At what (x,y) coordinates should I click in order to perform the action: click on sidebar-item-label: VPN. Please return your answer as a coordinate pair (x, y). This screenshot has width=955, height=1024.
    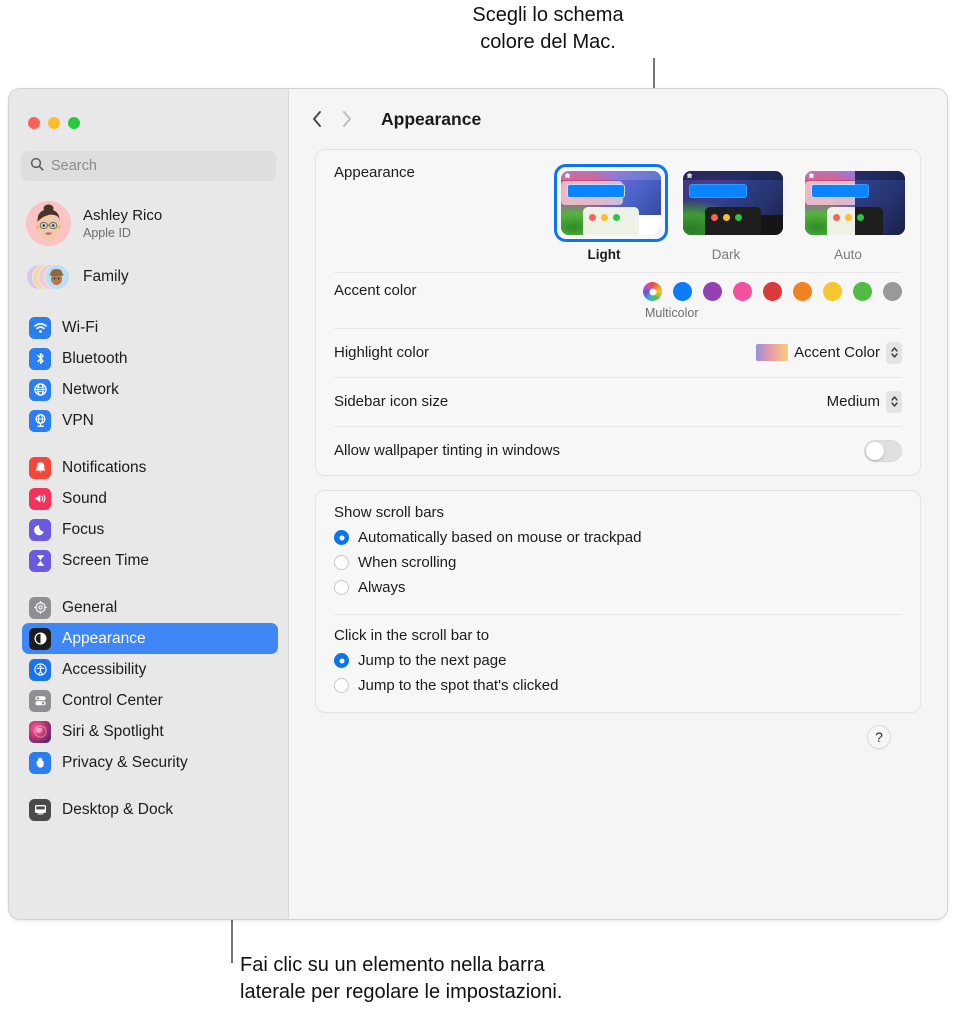
    Looking at the image, I should click on (78, 420).